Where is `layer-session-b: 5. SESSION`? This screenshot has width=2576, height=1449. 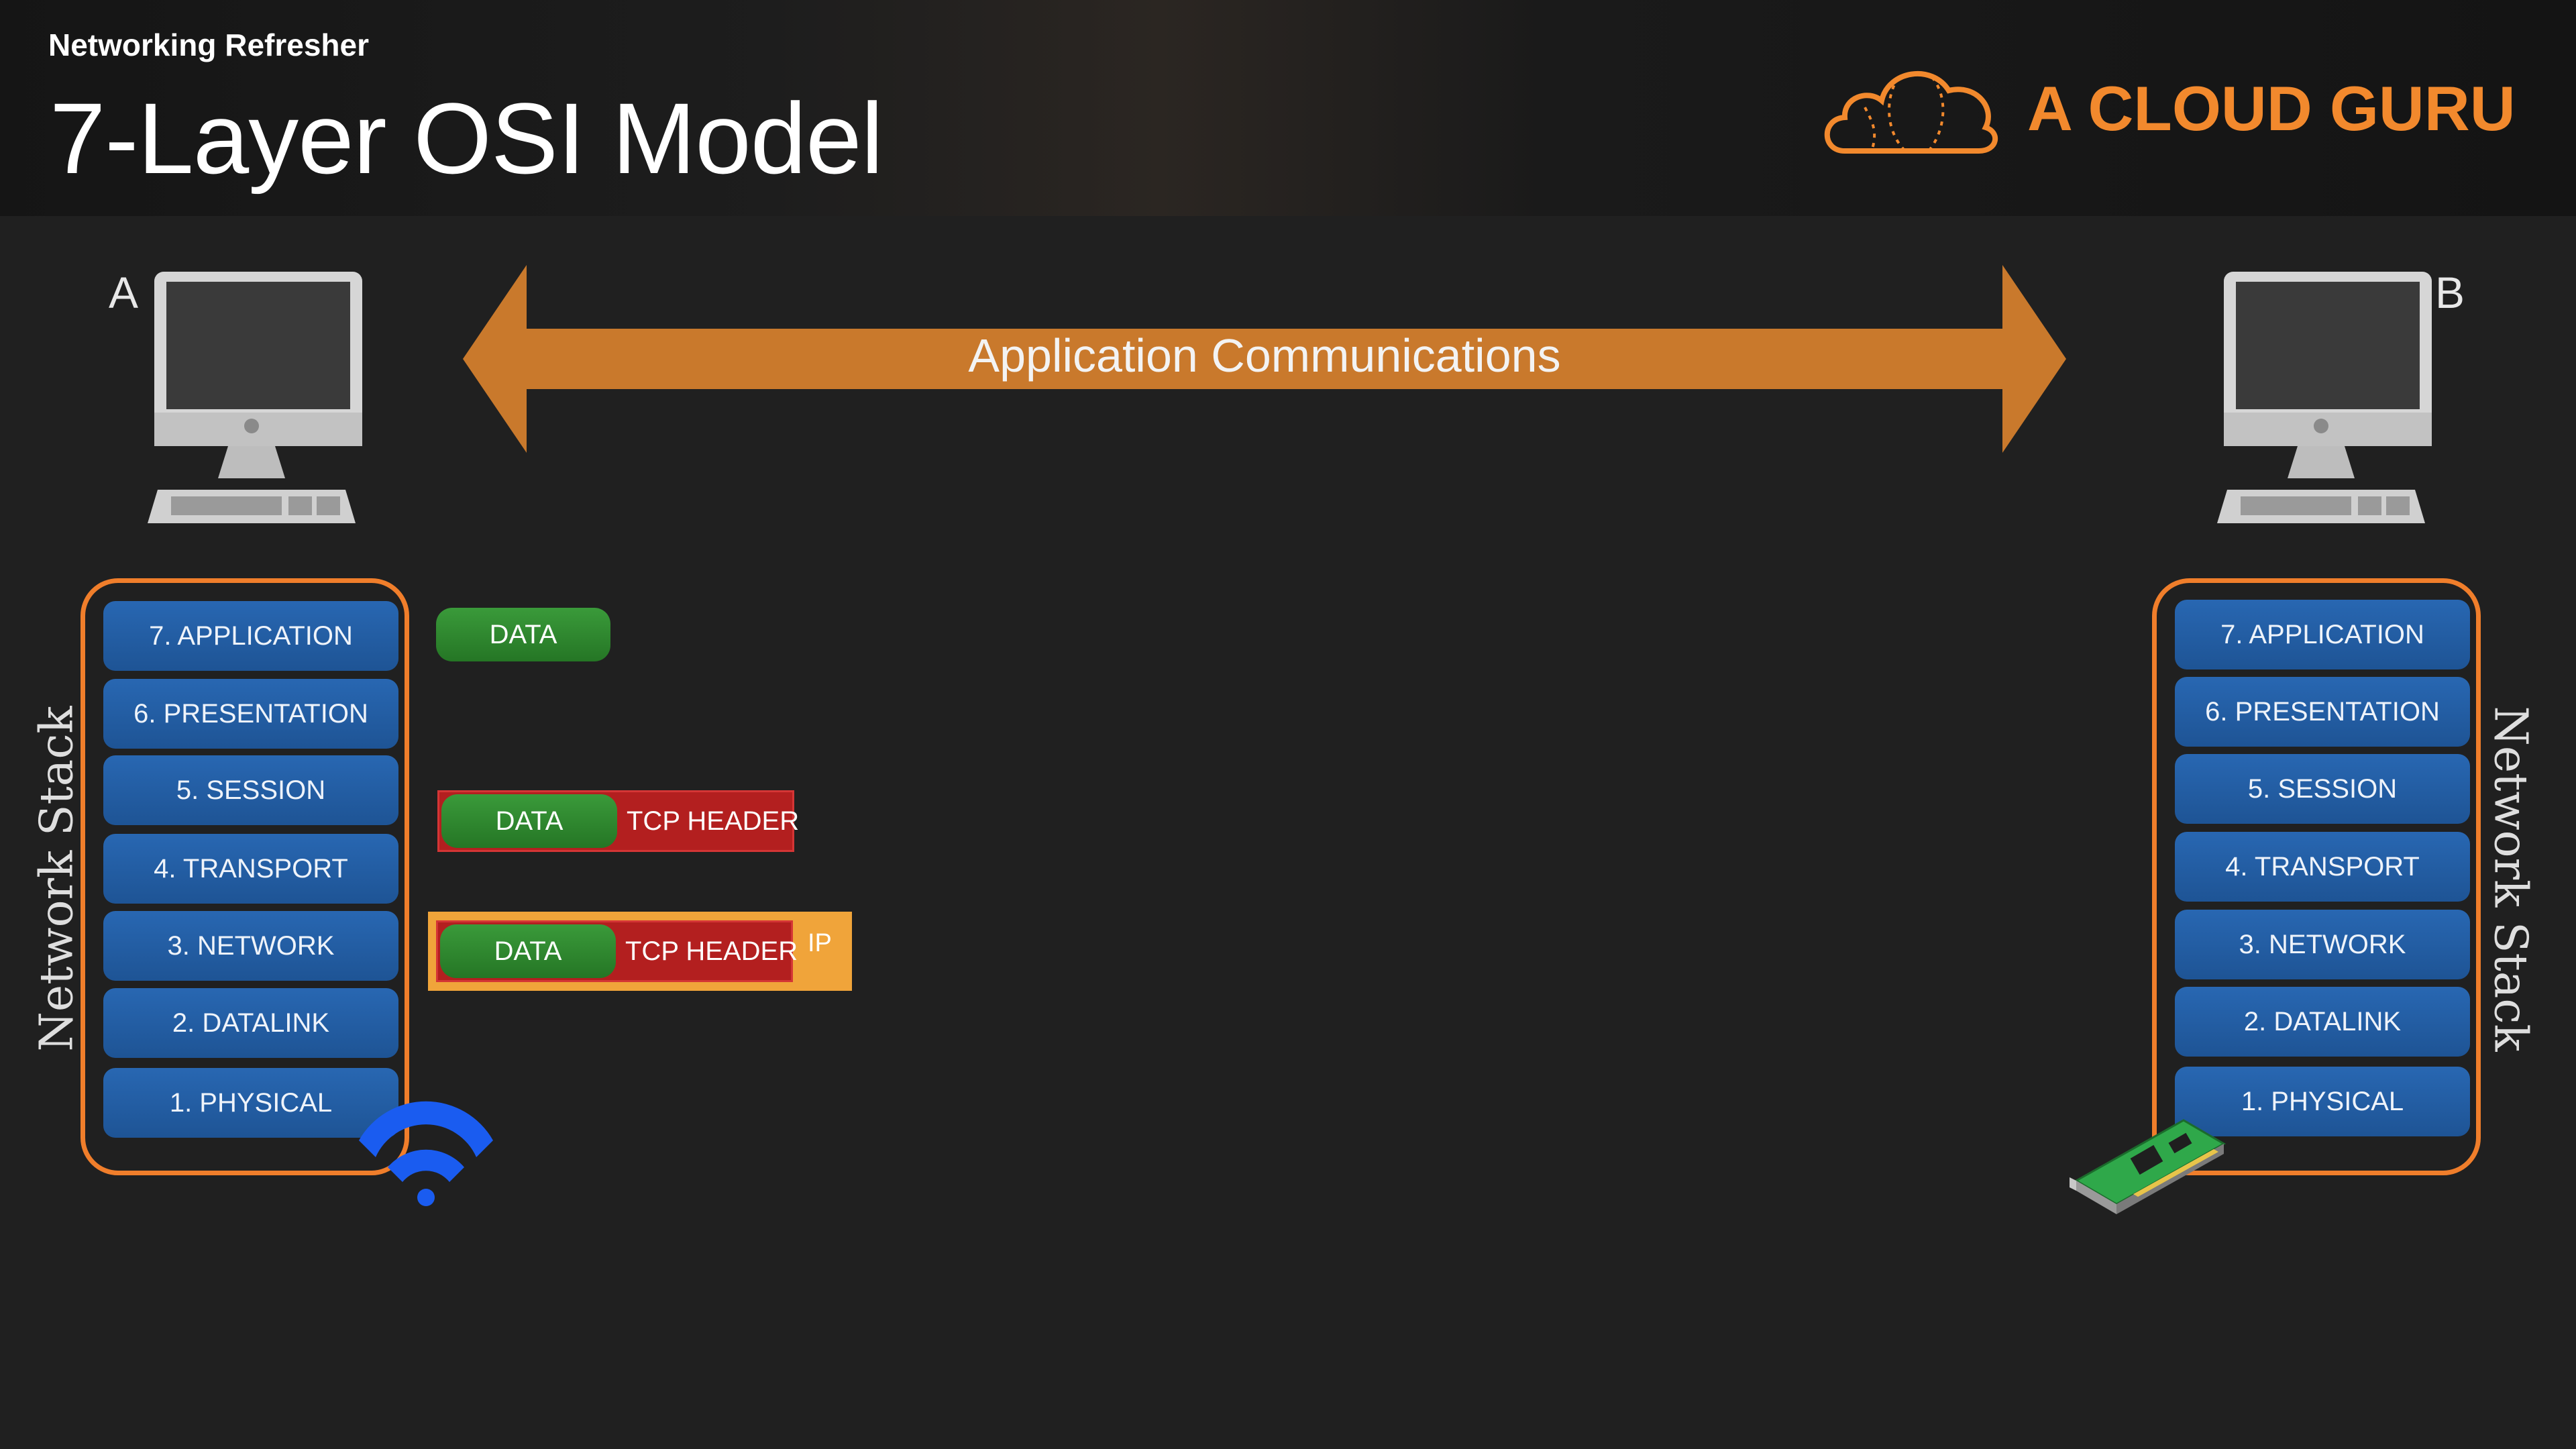
layer-session-b: 5. SESSION is located at coordinates (2322, 789).